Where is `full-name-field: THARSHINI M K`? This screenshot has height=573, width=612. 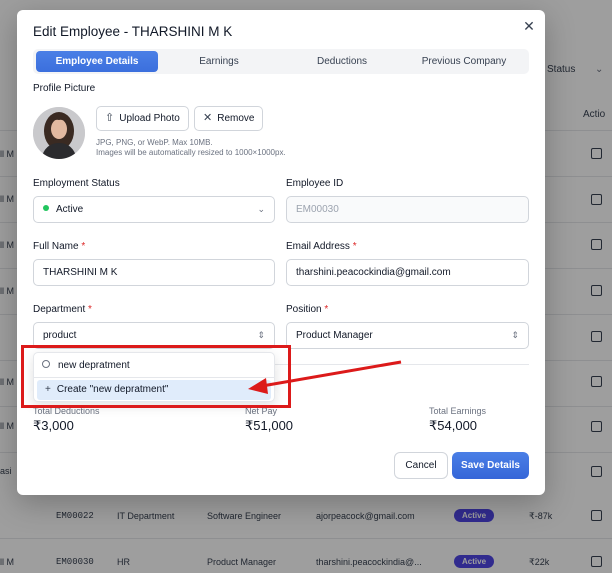 full-name-field: THARSHINI M K is located at coordinates (154, 272).